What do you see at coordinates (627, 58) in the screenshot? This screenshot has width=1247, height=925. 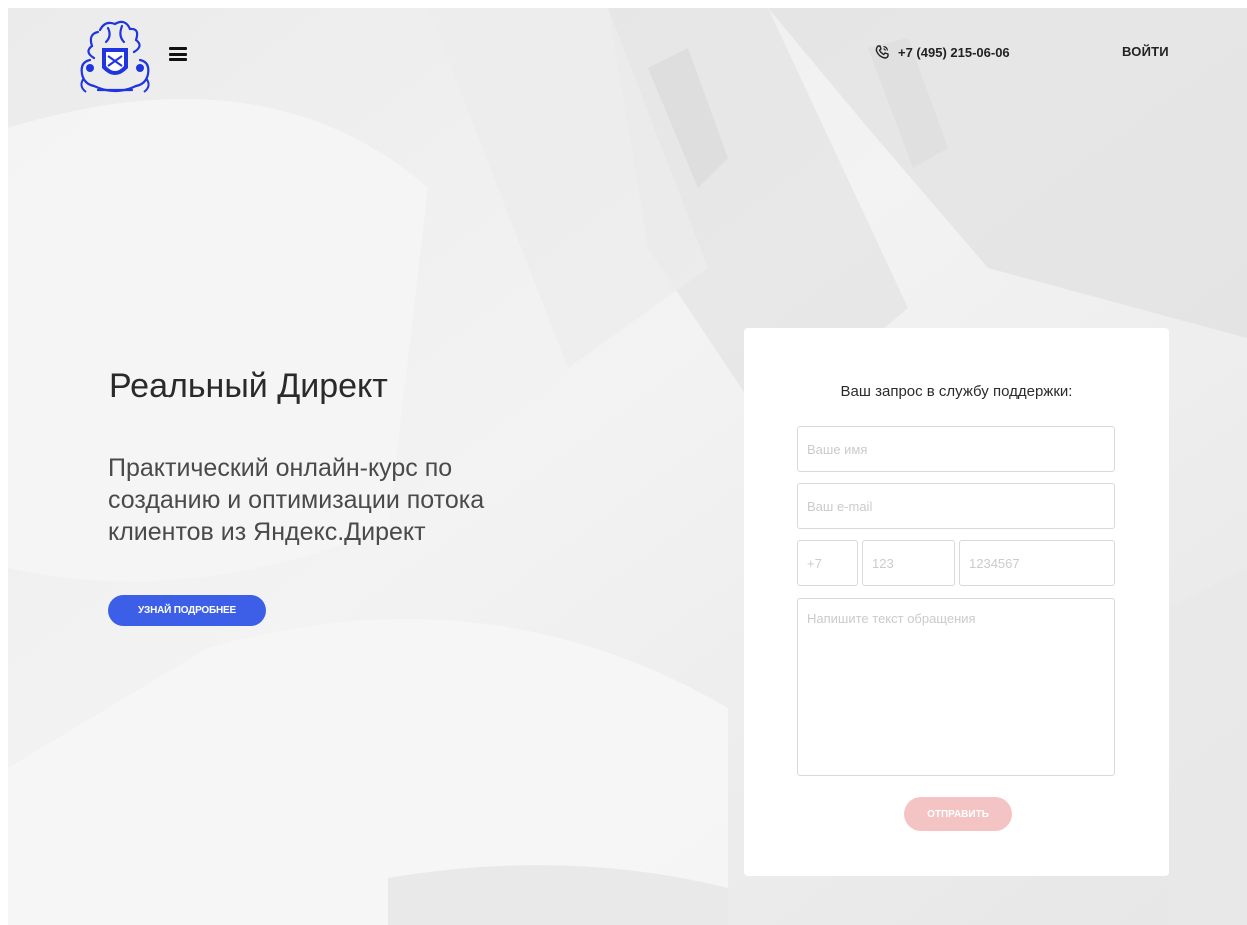 I see `site-header: +7 (495) 215-06-06 ВОЙТИ` at bounding box center [627, 58].